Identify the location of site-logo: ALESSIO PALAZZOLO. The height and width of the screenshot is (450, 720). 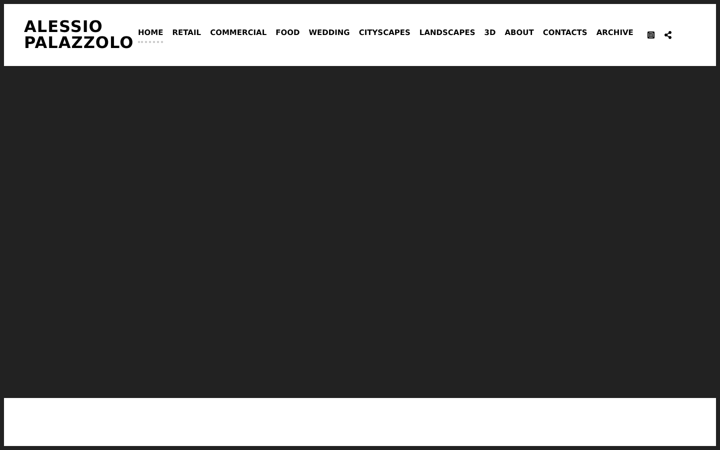
(79, 35).